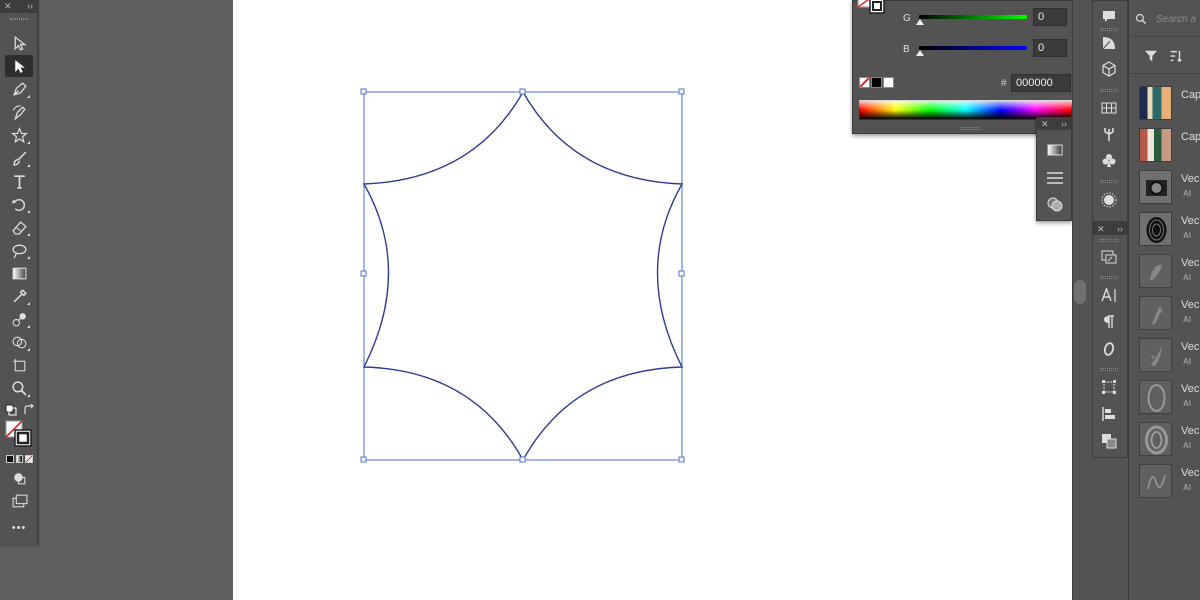 This screenshot has width=1200, height=600. Describe the element at coordinates (19, 319) in the screenshot. I see `blend-tool` at that location.